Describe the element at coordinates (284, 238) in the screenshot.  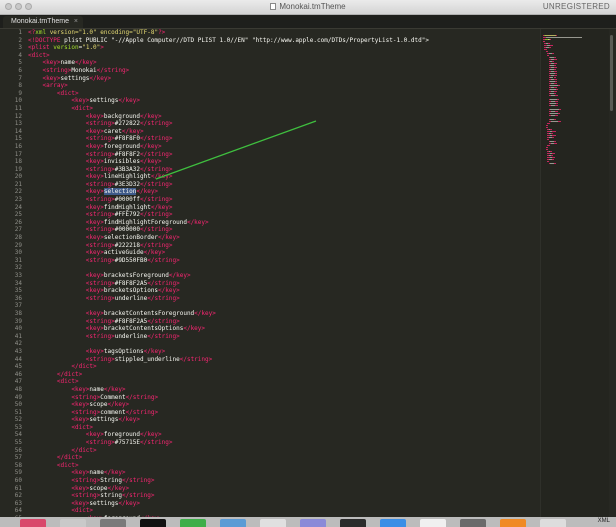
I see `code-line: <key>selectionBorder</key>` at that location.